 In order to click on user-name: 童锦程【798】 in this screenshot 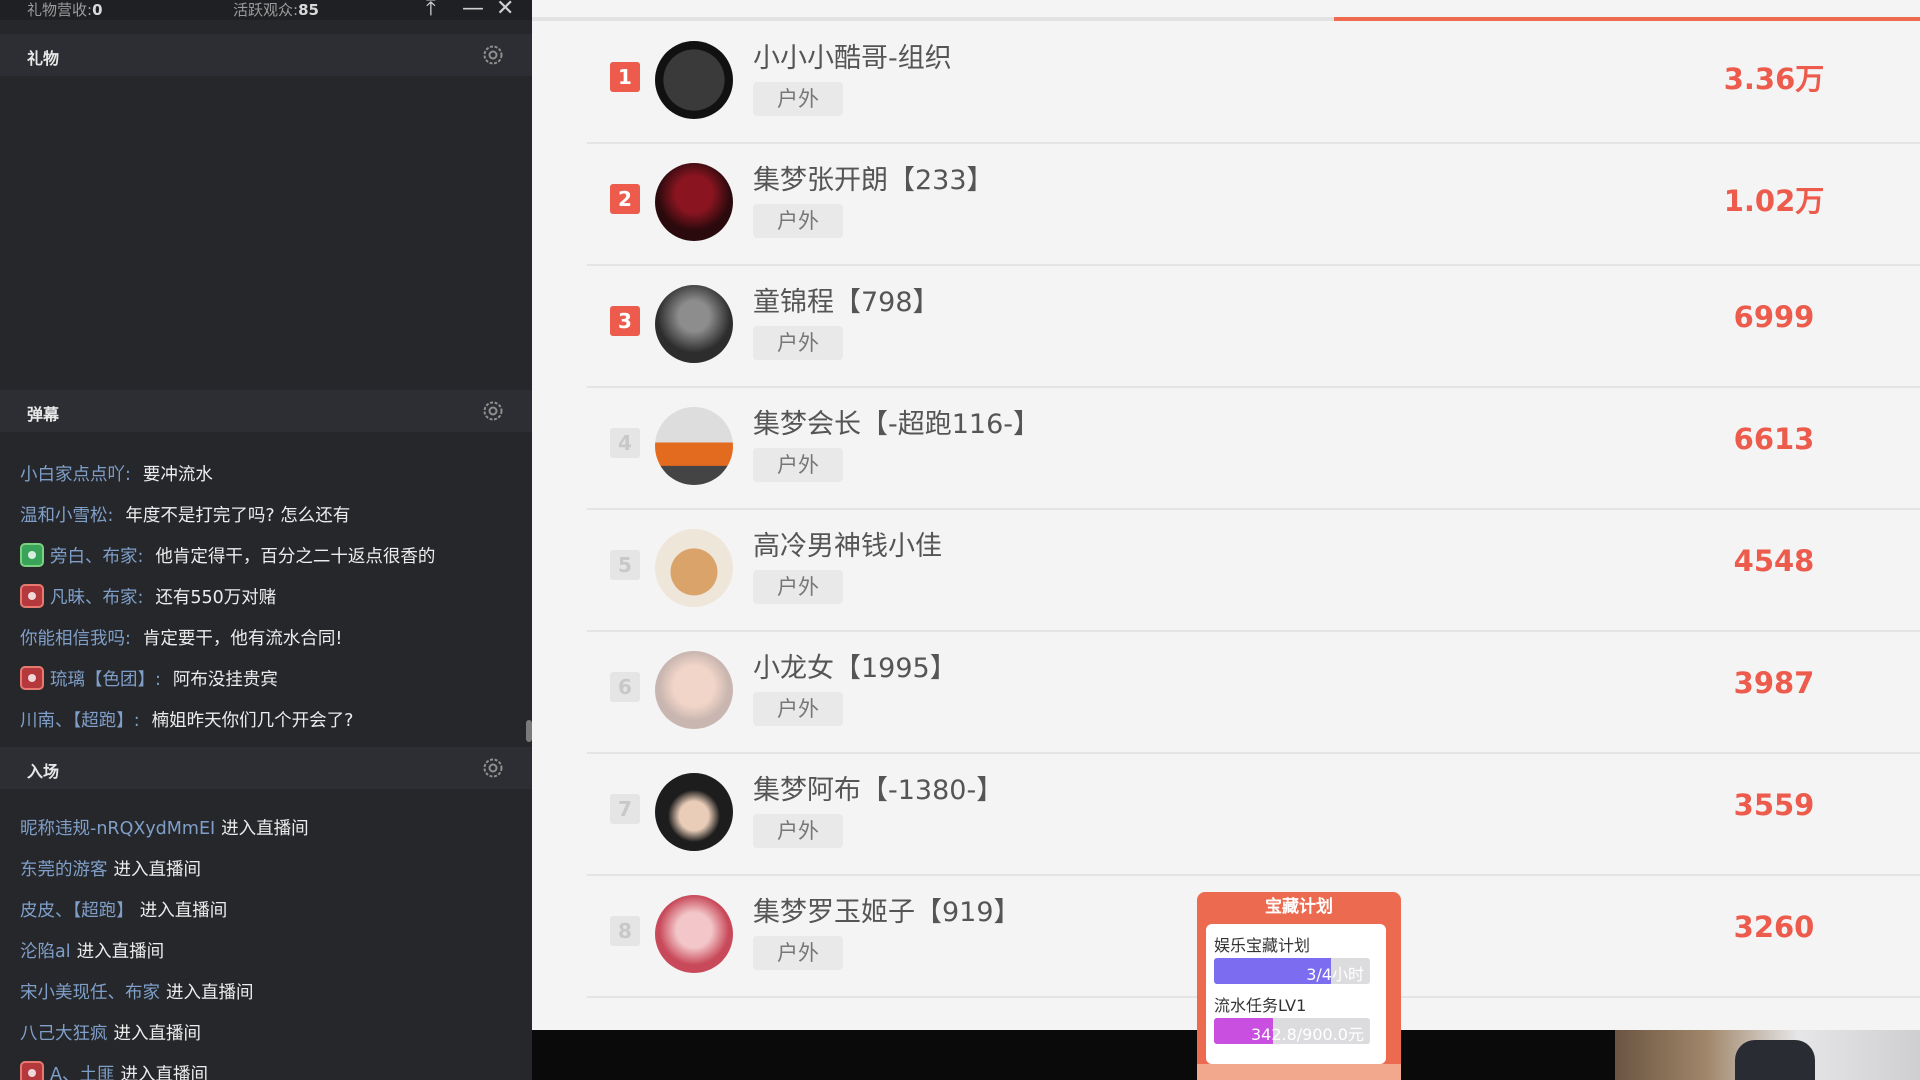, I will do `click(846, 302)`.